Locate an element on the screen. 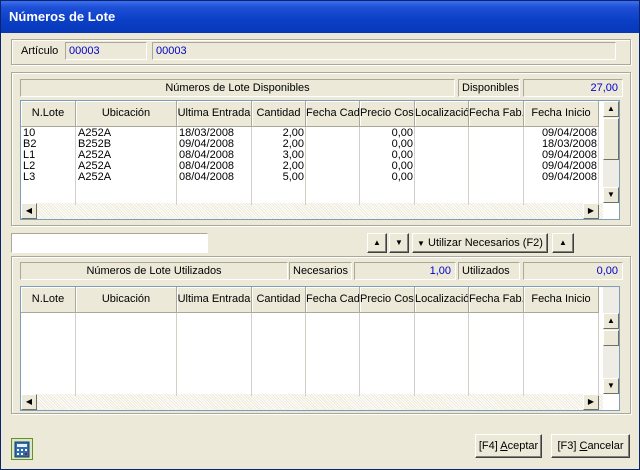  cancelar-key: [F3] is located at coordinates (568, 446).